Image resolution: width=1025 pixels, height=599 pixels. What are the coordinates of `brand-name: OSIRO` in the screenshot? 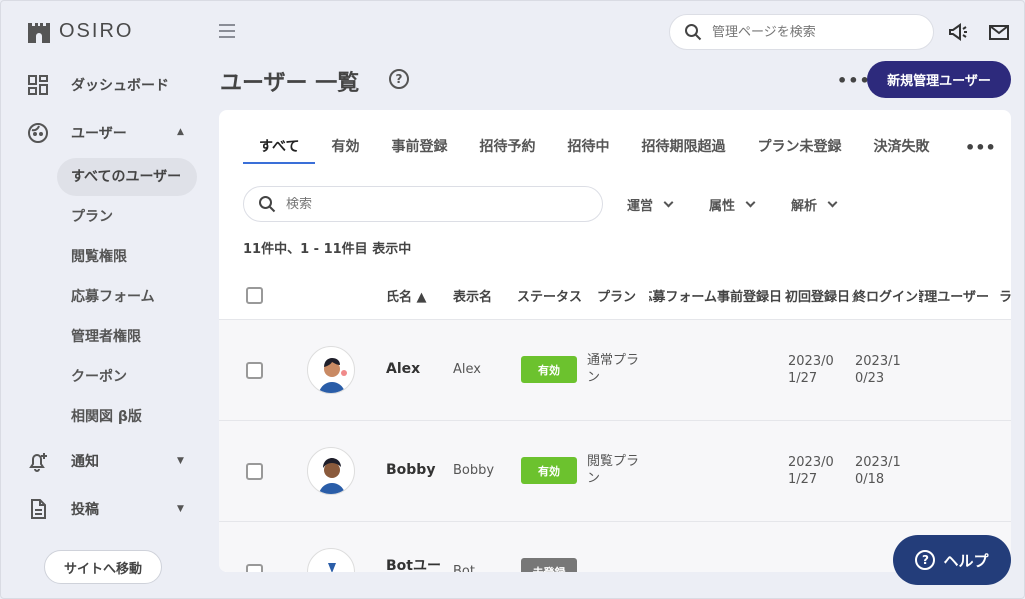 It's located at (96, 31).